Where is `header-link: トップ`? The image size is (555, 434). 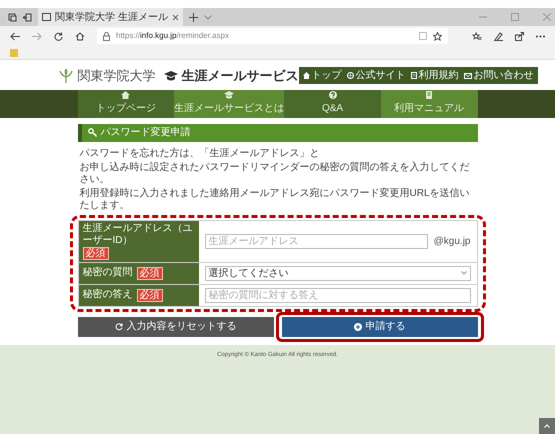 header-link: トップ is located at coordinates (322, 76).